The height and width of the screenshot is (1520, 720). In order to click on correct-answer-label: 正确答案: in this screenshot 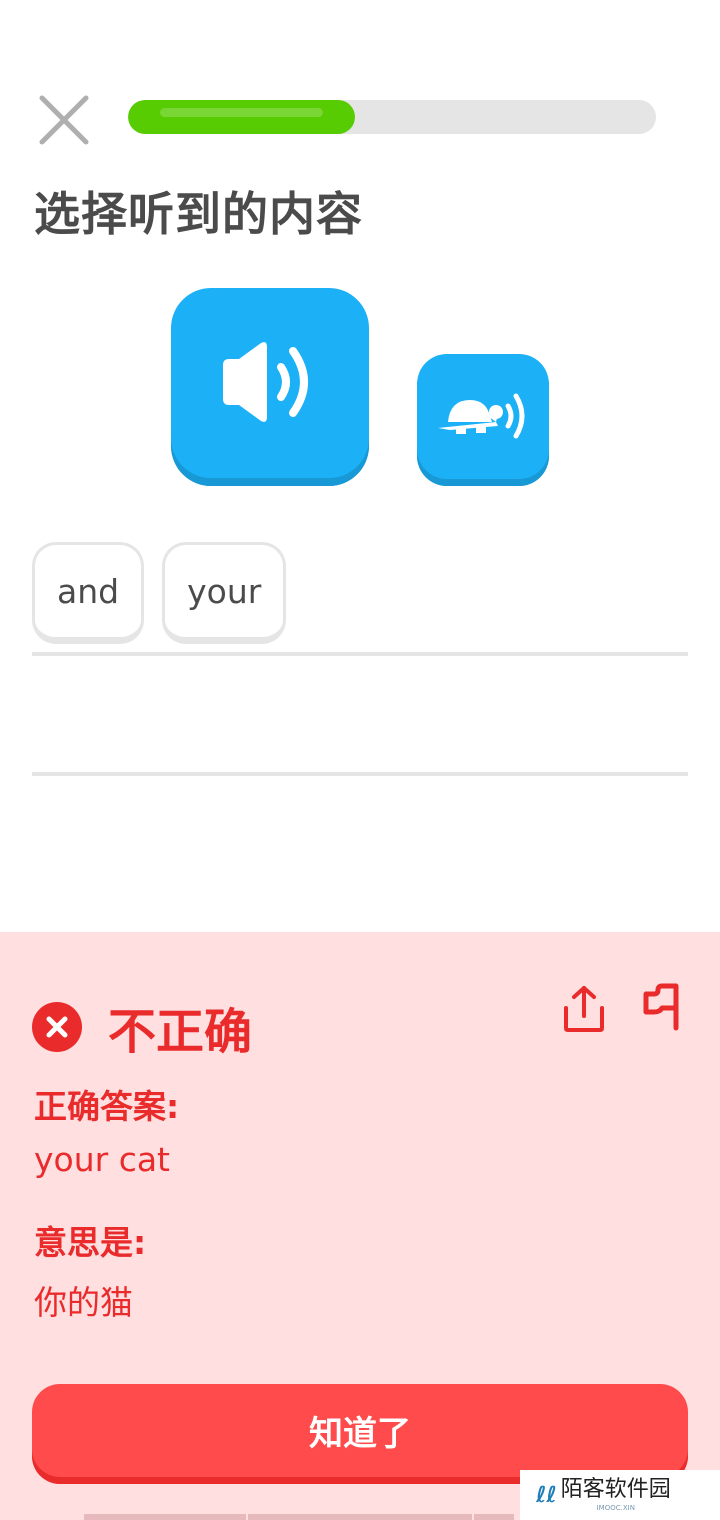, I will do `click(107, 1106)`.